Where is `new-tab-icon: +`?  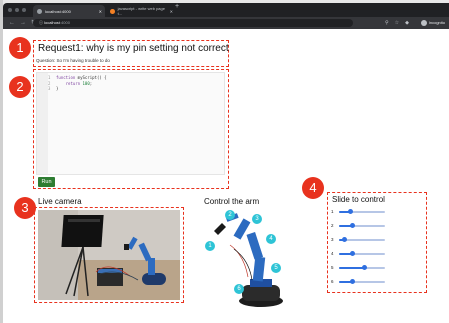 new-tab-icon: + is located at coordinates (177, 7).